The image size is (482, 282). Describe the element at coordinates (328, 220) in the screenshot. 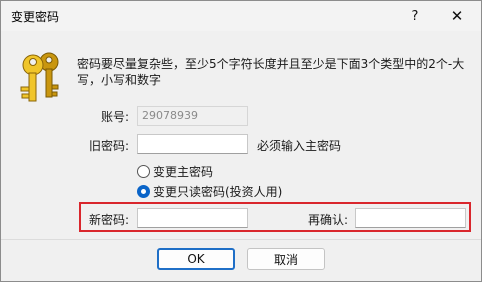

I see `confirm-password-label: 再确认:` at that location.